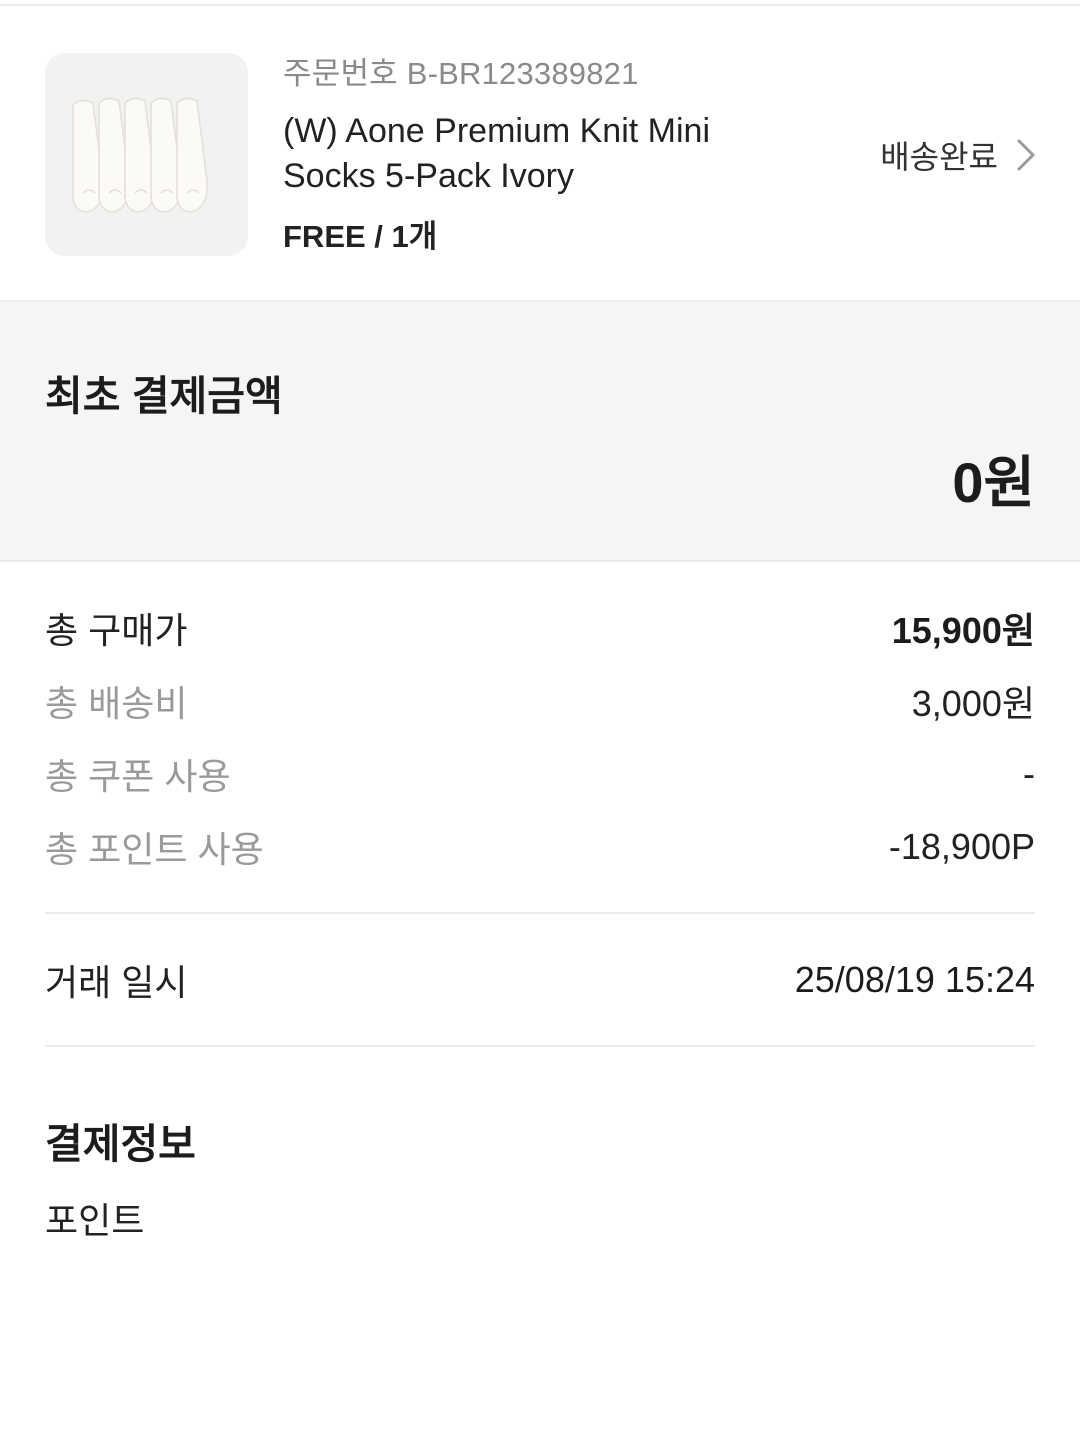 The image size is (1080, 1440). What do you see at coordinates (116, 703) in the screenshot?
I see `total-shipping-label: 총 배송비` at bounding box center [116, 703].